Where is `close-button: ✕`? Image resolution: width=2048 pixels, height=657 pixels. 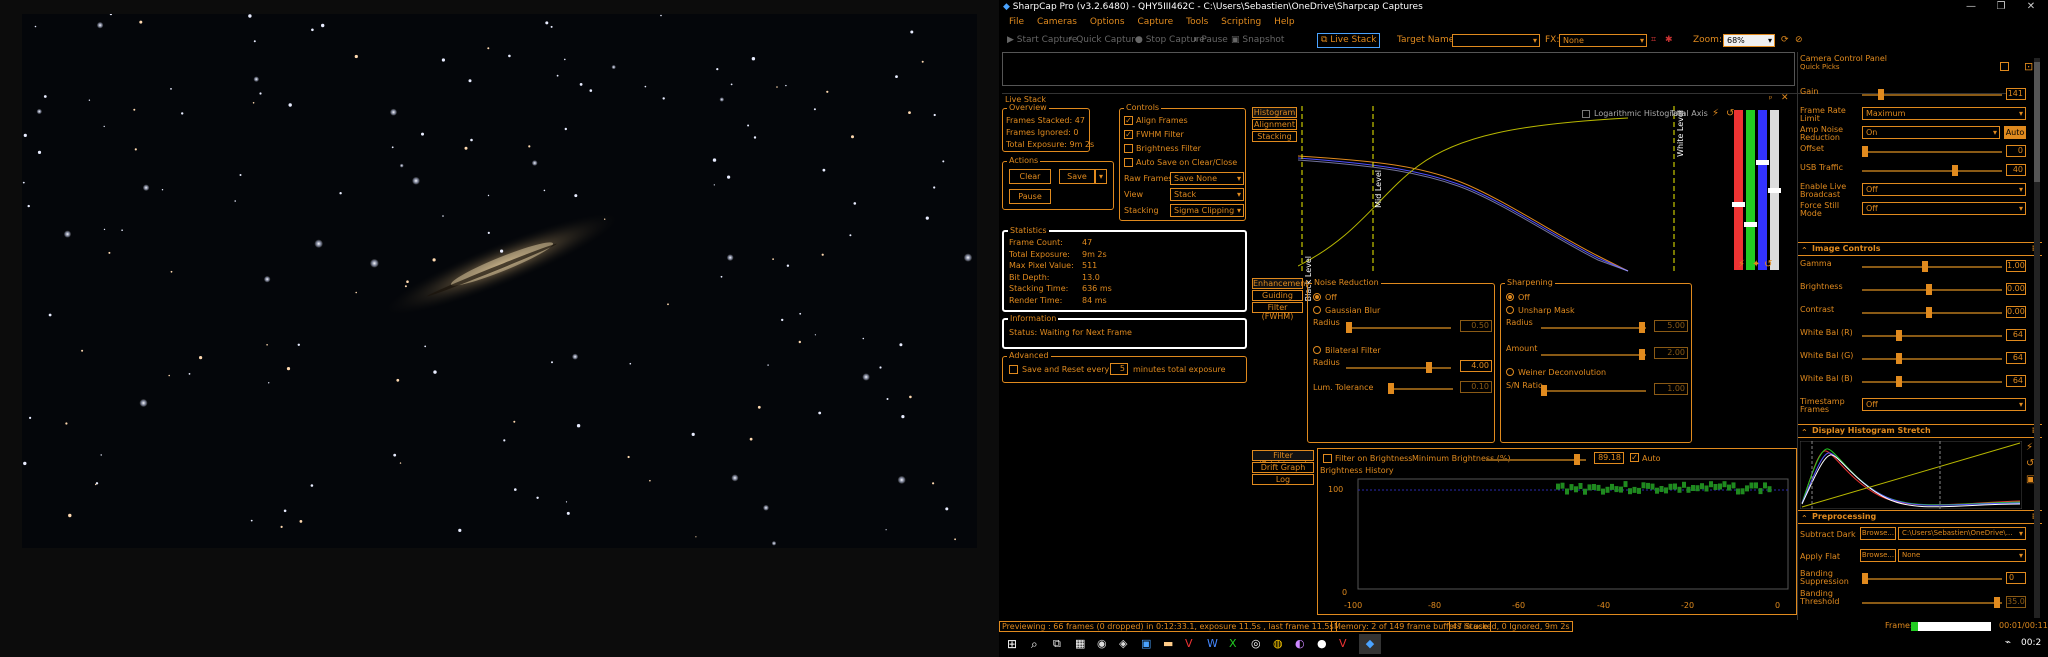
close-button: ✕ is located at coordinates (2031, 7).